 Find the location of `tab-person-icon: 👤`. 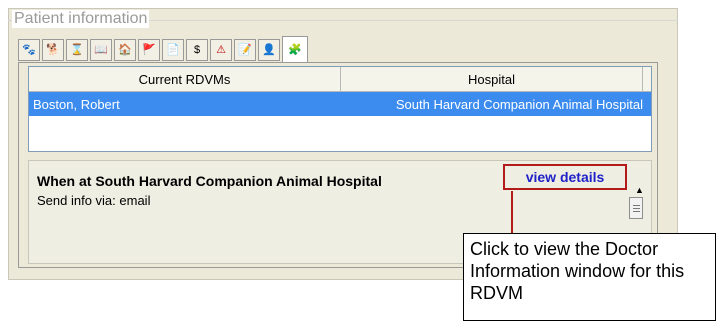

tab-person-icon: 👤 is located at coordinates (269, 50).